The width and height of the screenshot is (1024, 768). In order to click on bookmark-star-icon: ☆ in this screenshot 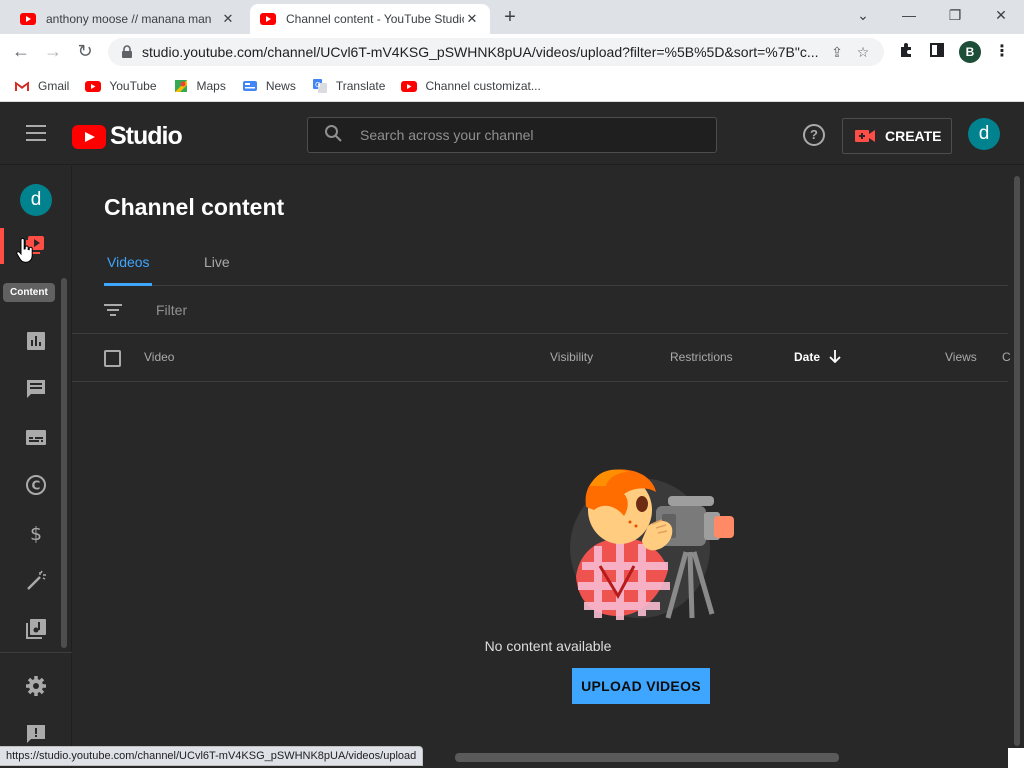, I will do `click(863, 52)`.